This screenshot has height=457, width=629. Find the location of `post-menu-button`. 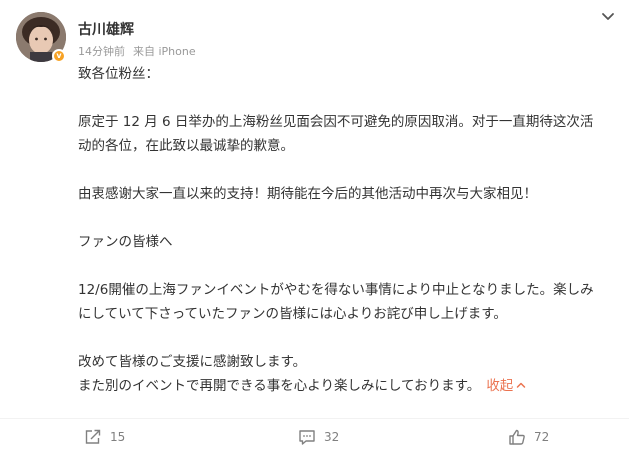

post-menu-button is located at coordinates (608, 16).